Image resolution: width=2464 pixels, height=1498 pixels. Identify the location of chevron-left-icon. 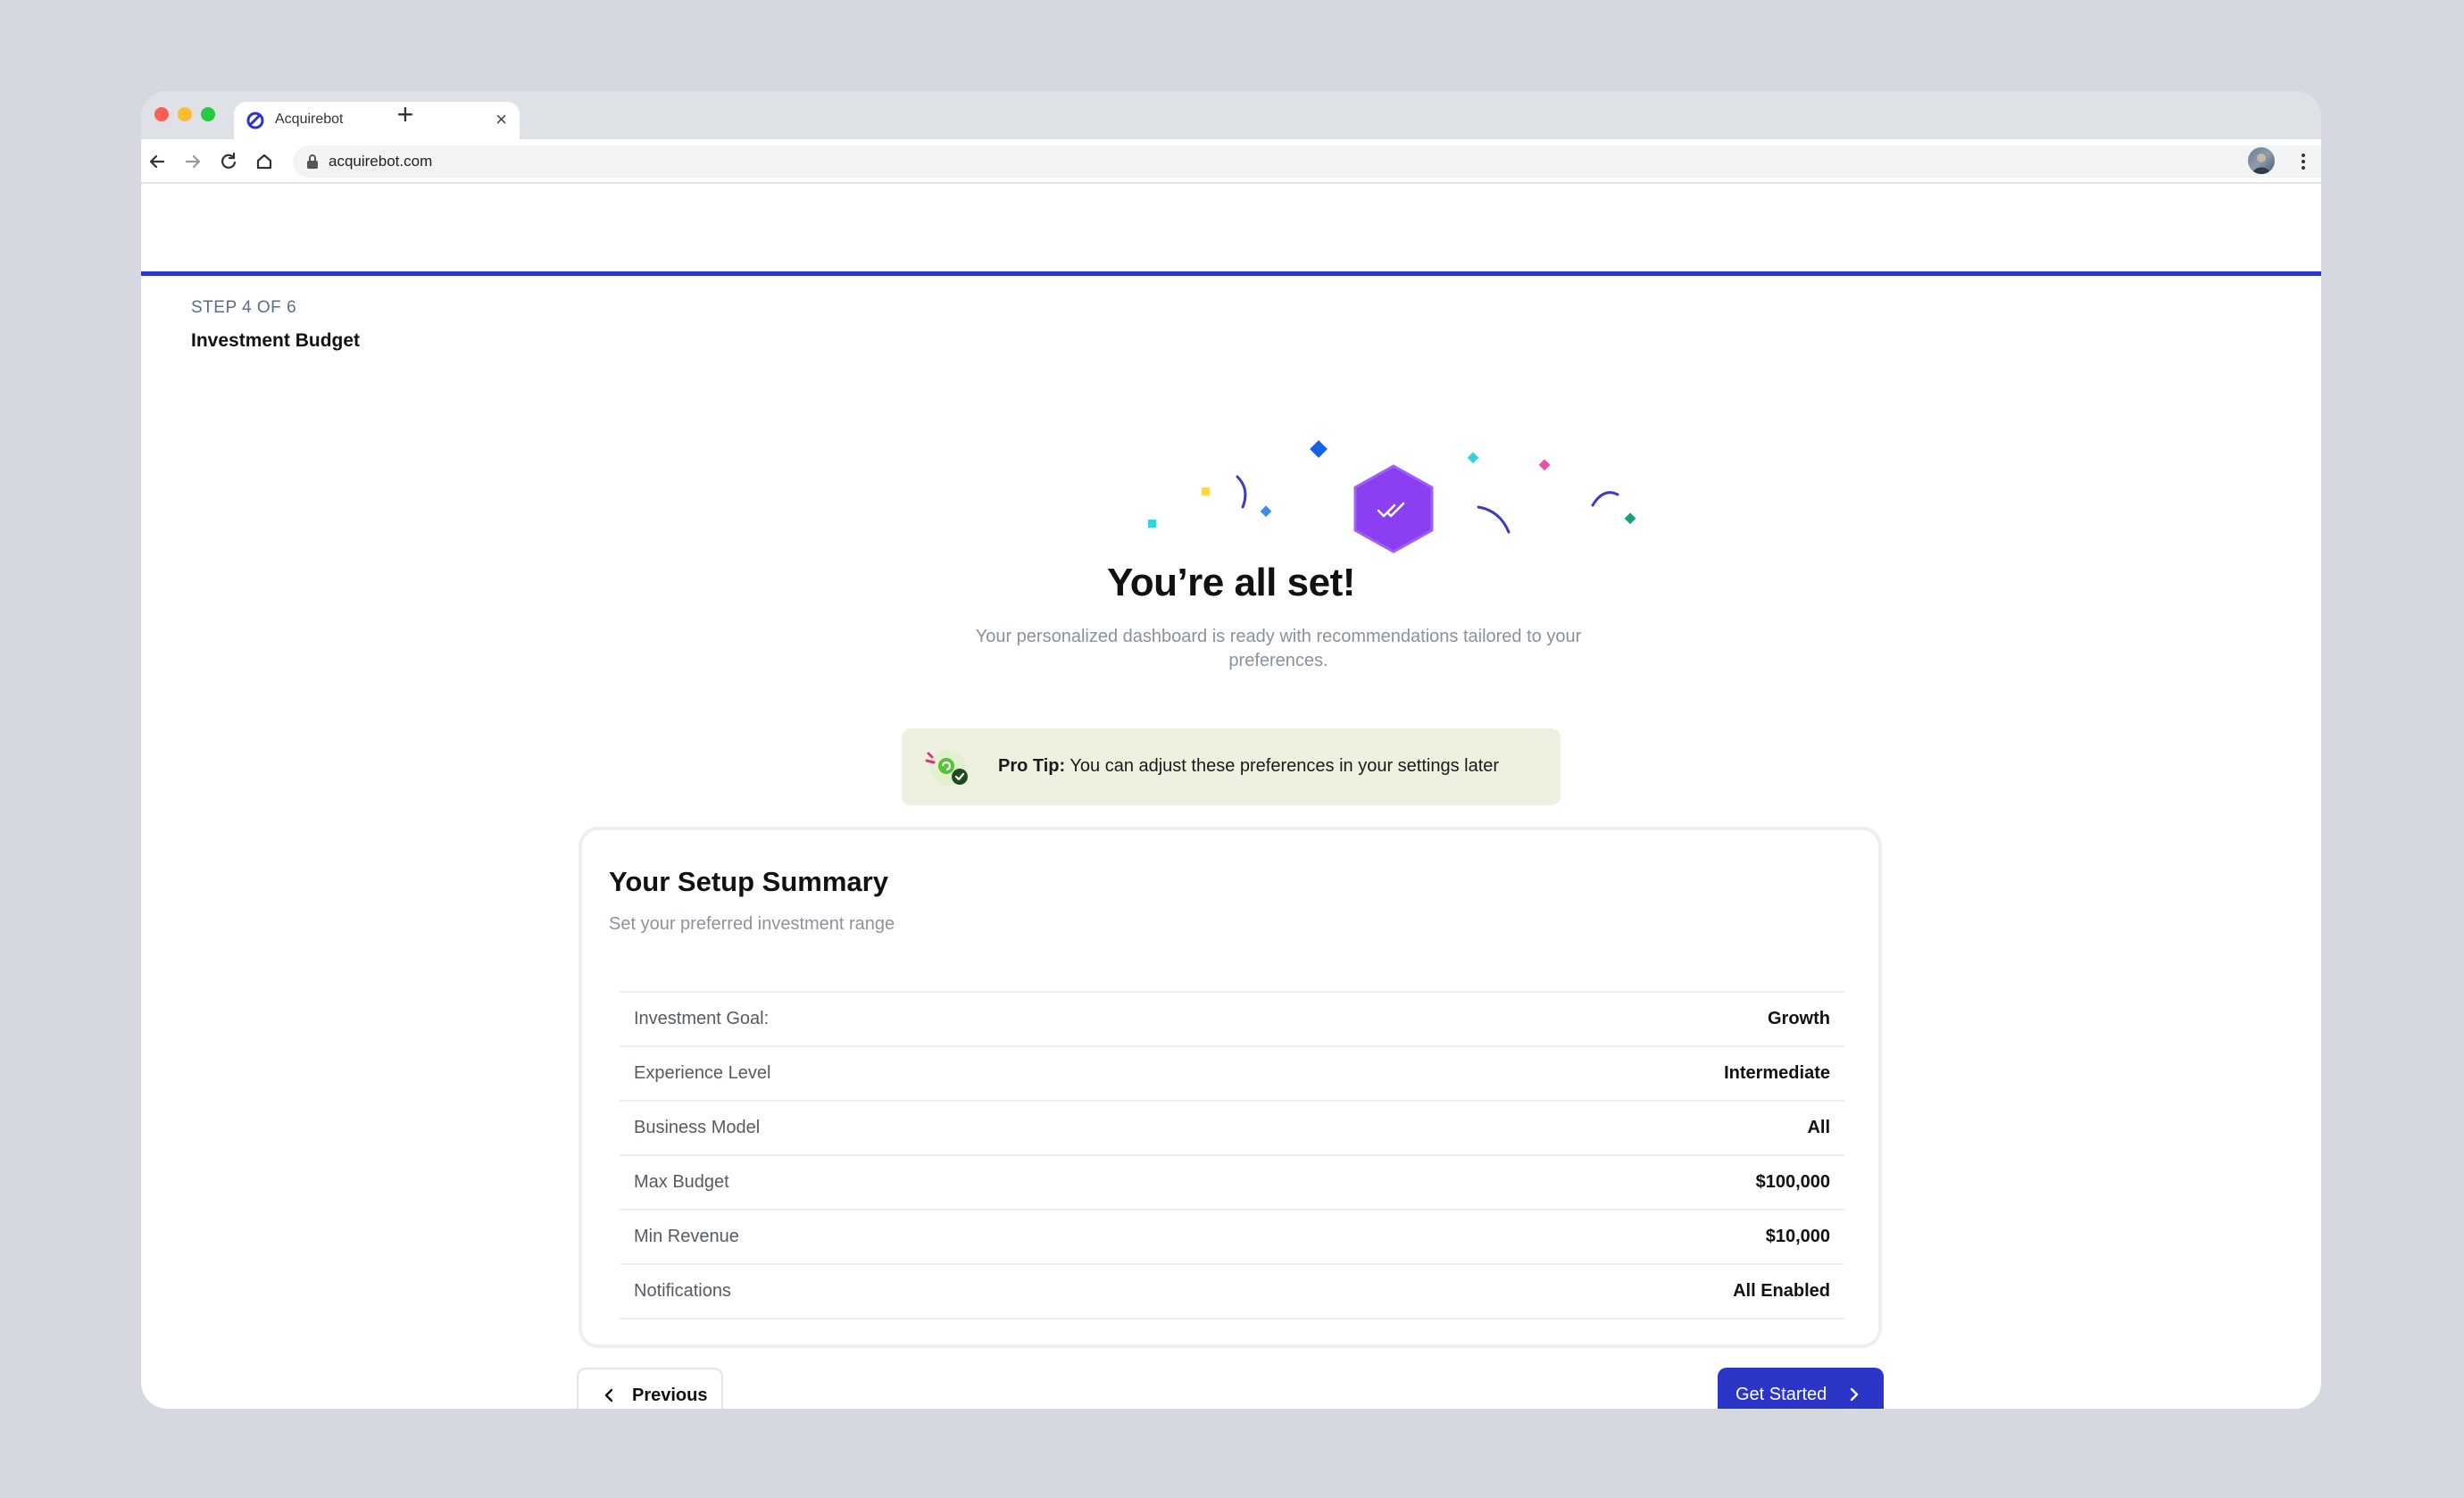
(608, 1395).